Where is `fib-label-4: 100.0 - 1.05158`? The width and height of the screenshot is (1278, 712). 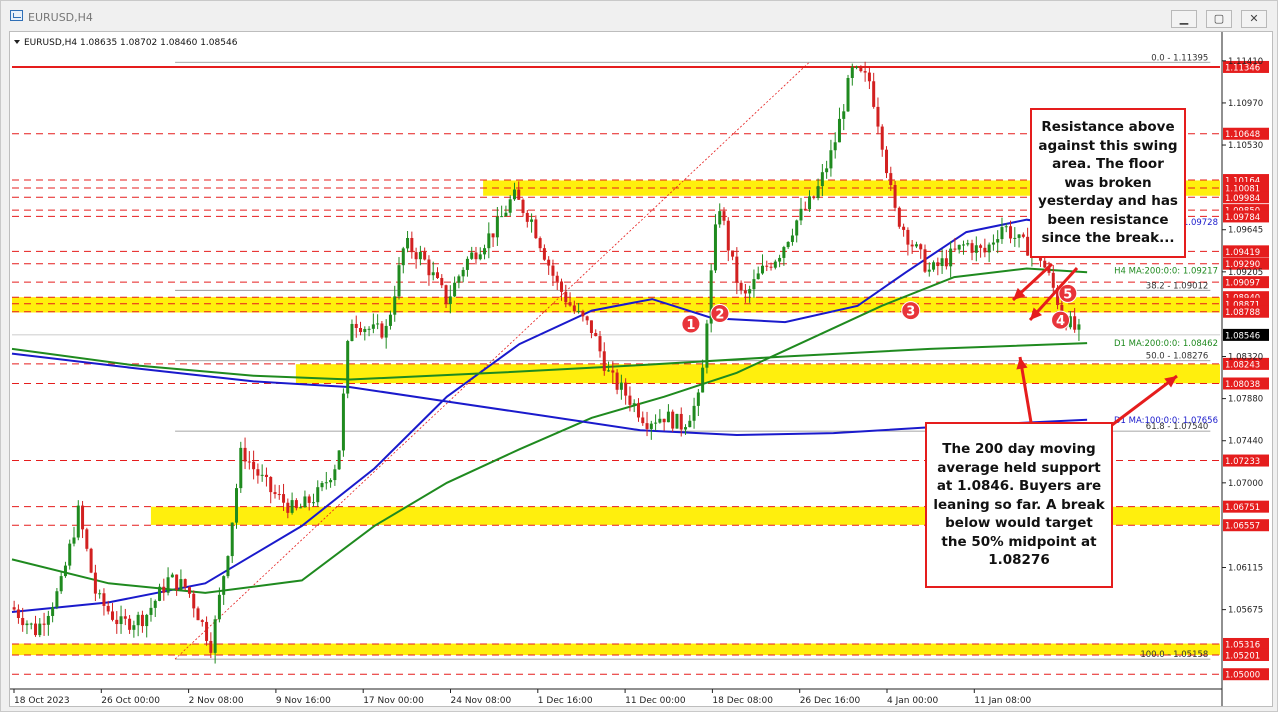
fib-label-4: 100.0 - 1.05158 is located at coordinates (1174, 655).